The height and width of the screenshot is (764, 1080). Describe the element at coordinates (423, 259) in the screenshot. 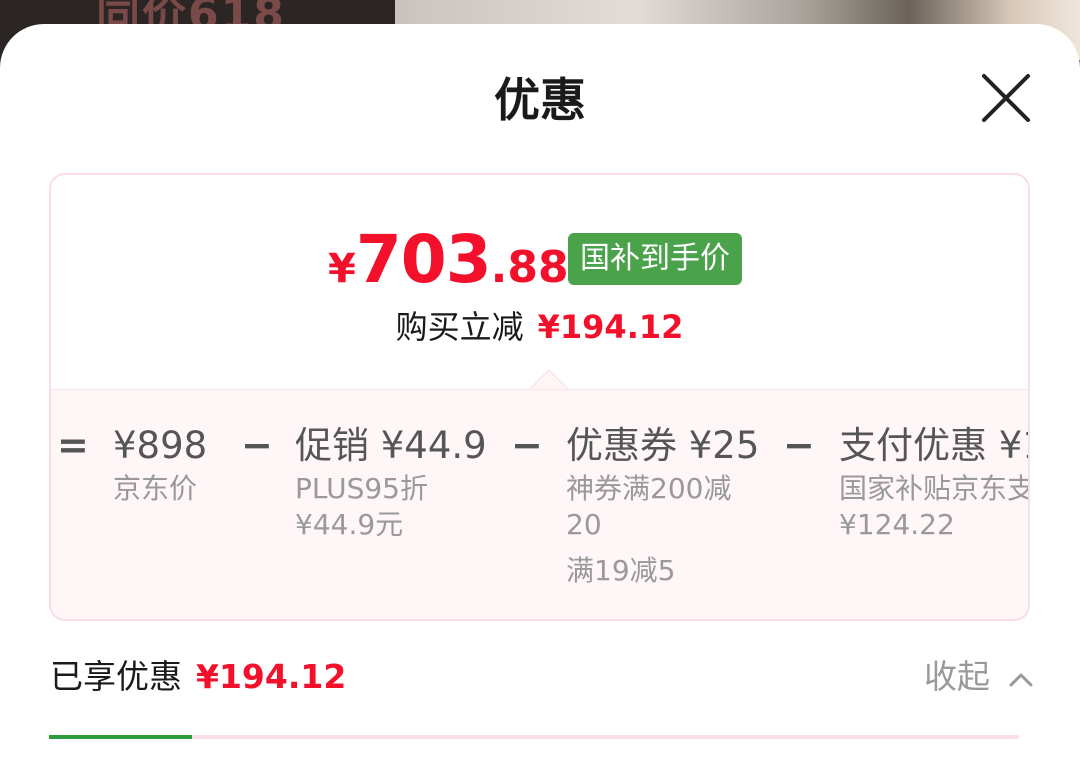

I see `price-integer: 703` at that location.